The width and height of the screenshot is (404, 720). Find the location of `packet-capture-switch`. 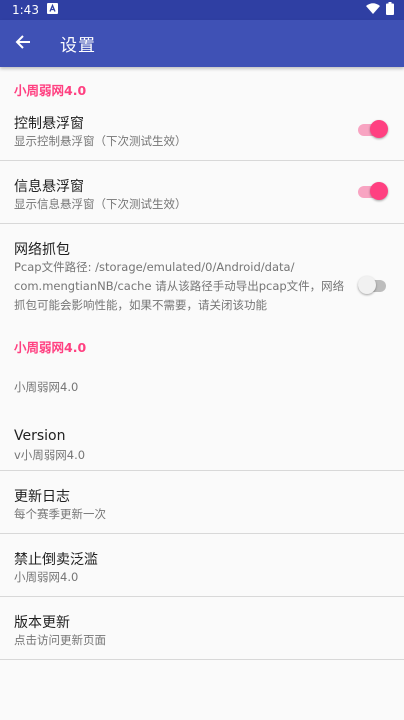

packet-capture-switch is located at coordinates (373, 285).